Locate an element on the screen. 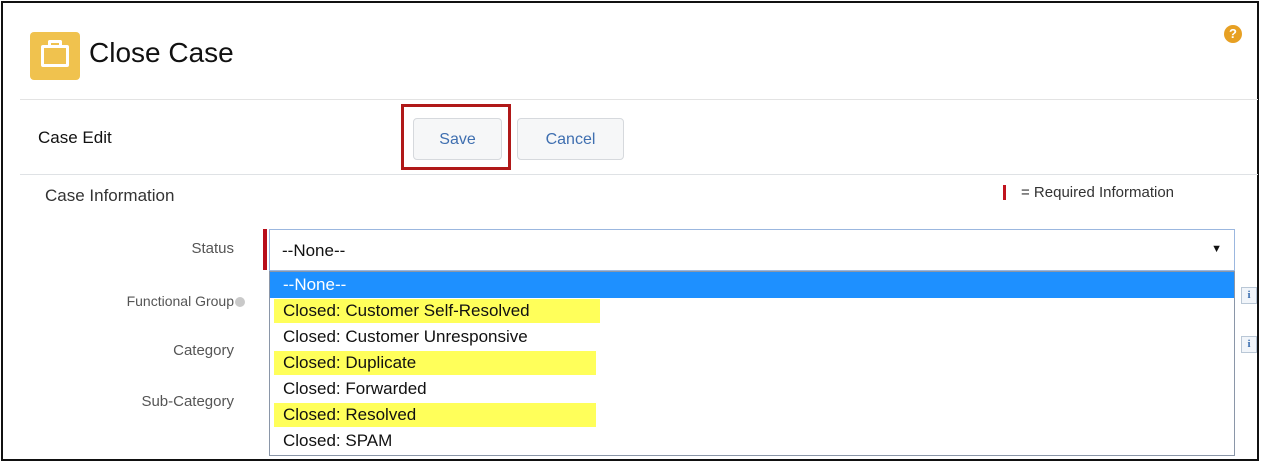 Image resolution: width=1262 pixels, height=461 pixels. functional-group-label: Functional Group is located at coordinates (186, 301).